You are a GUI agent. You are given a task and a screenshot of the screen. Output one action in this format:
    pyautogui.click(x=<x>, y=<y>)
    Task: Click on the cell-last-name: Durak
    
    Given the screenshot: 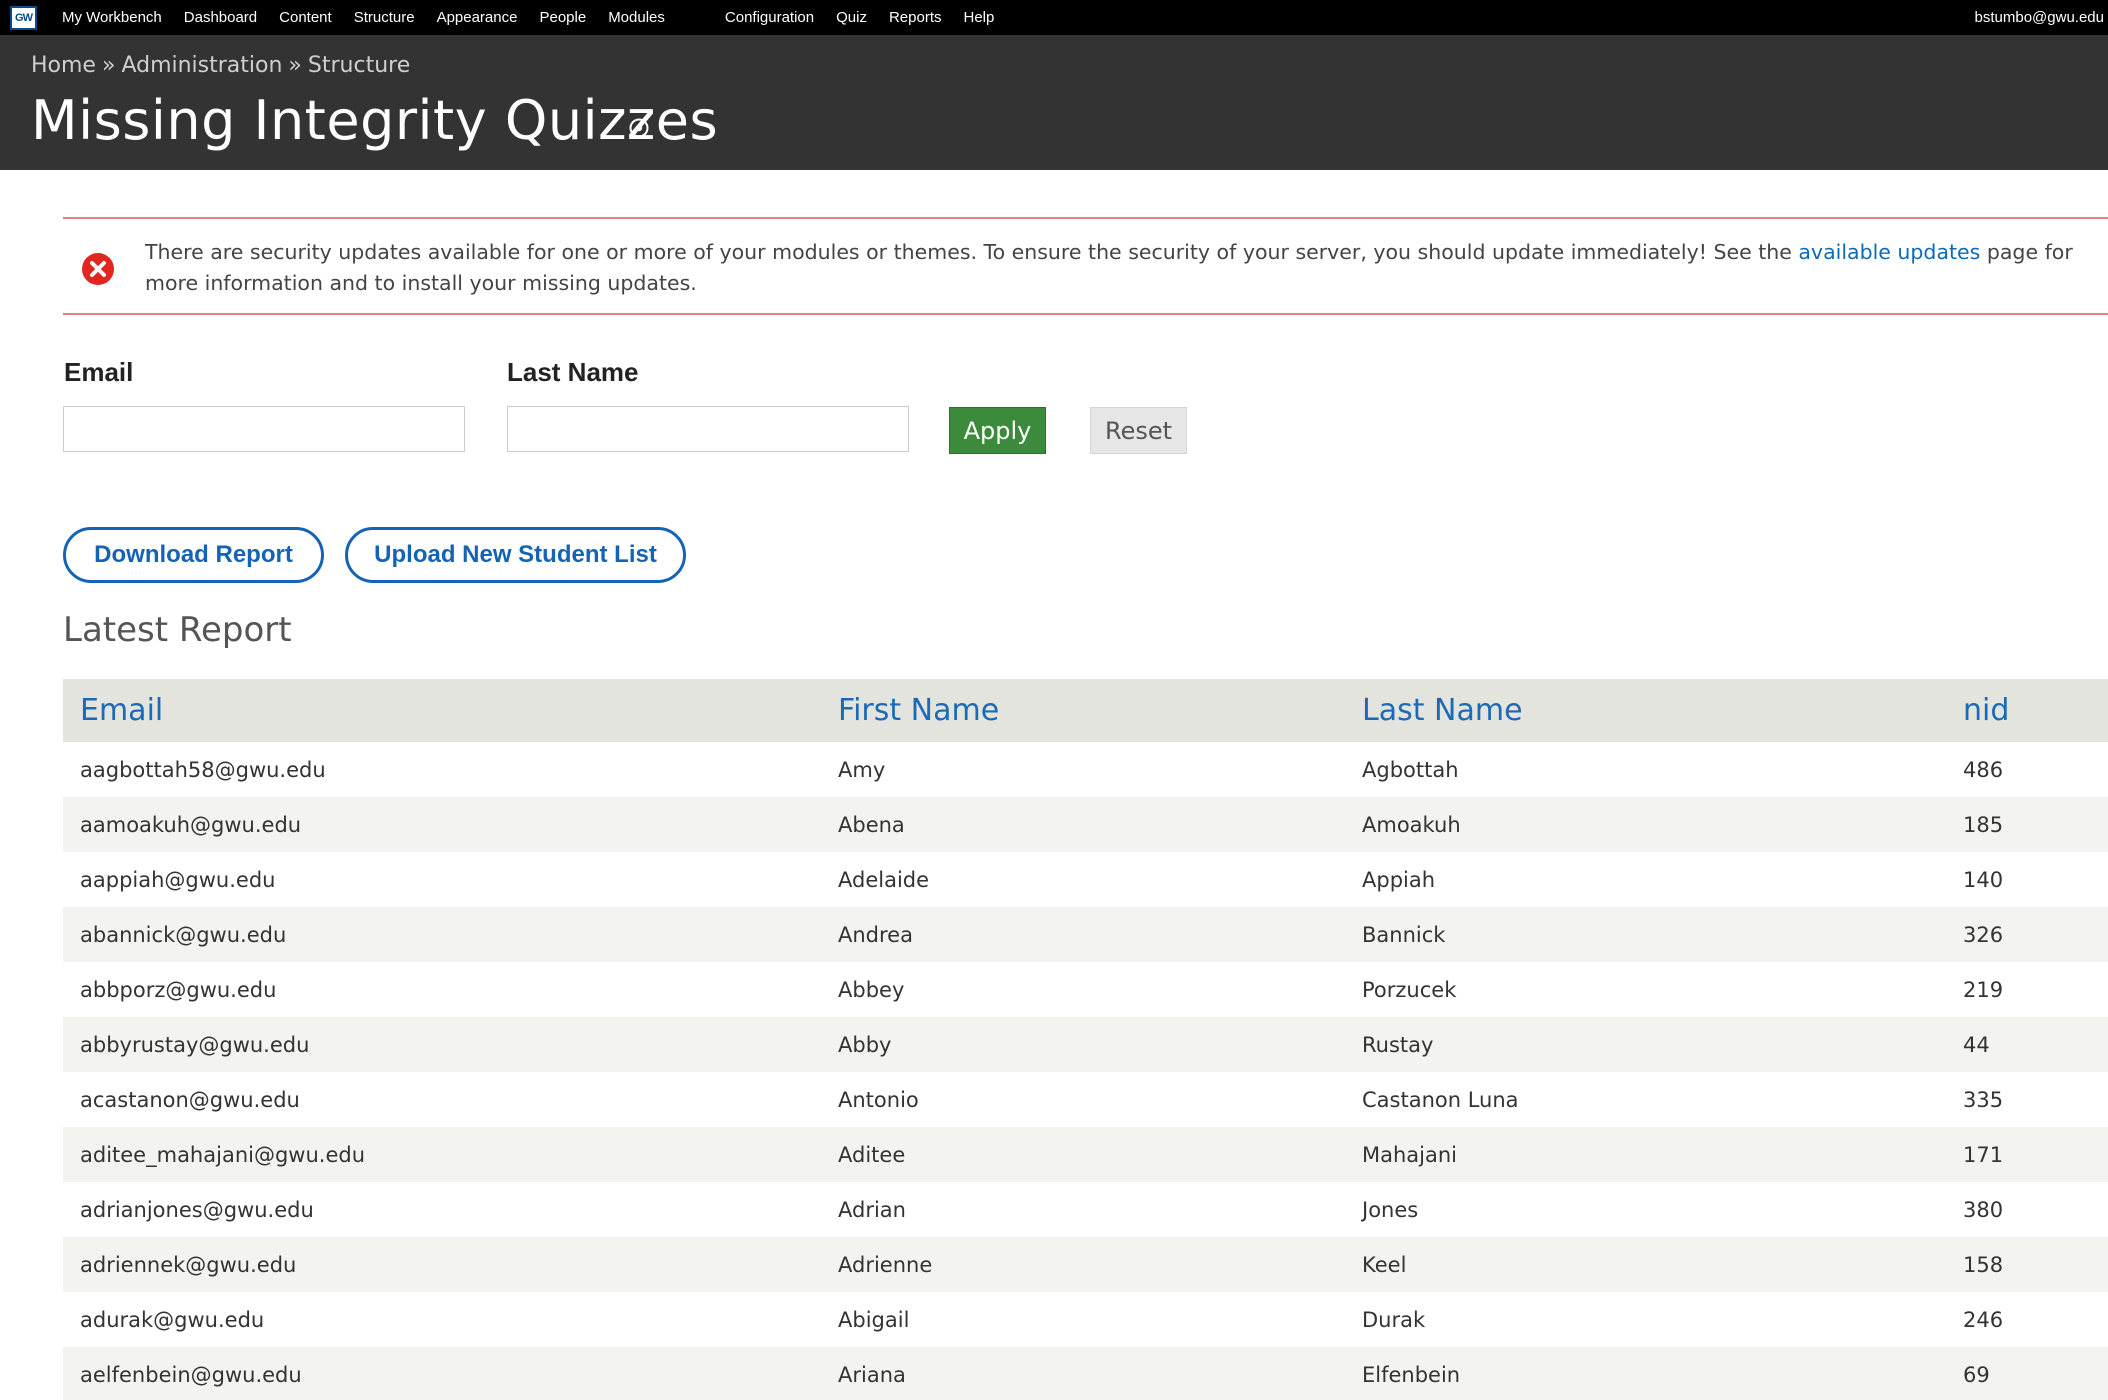 What is the action you would take?
    pyautogui.click(x=1394, y=1319)
    